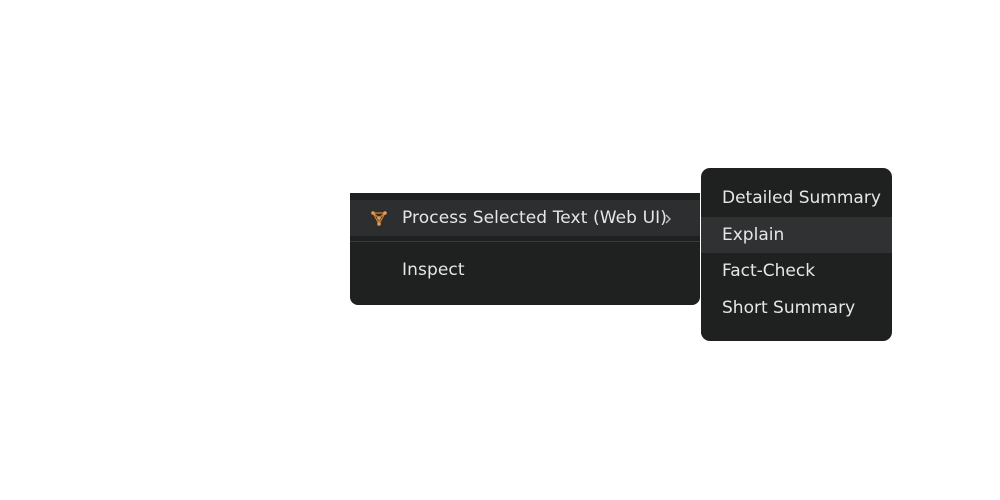  I want to click on submenu-item-label: Short Summary, so click(789, 307).